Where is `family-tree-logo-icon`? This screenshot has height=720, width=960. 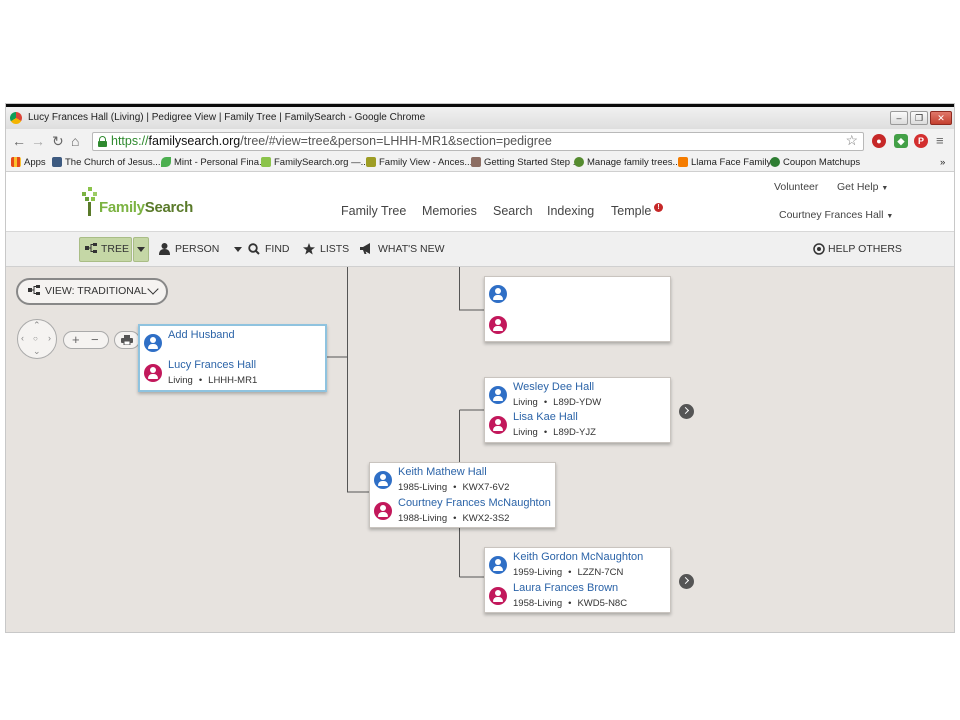
family-tree-logo-icon is located at coordinates (89, 201).